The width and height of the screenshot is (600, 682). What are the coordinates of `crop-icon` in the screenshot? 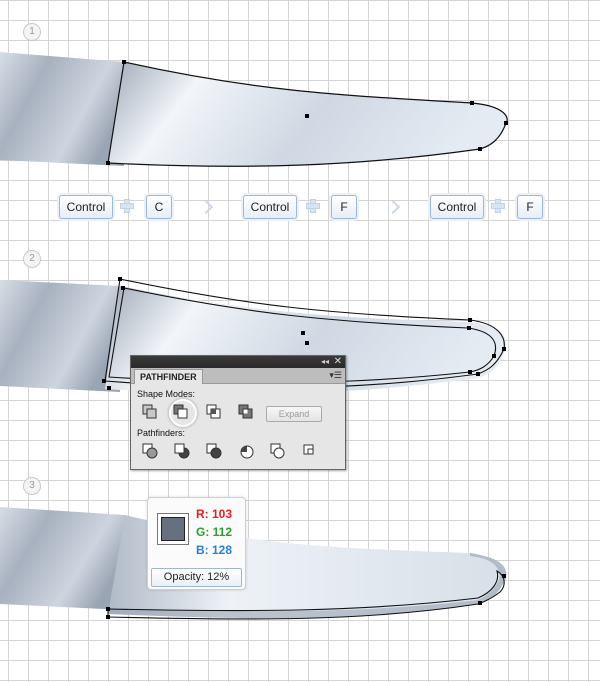 It's located at (246, 451).